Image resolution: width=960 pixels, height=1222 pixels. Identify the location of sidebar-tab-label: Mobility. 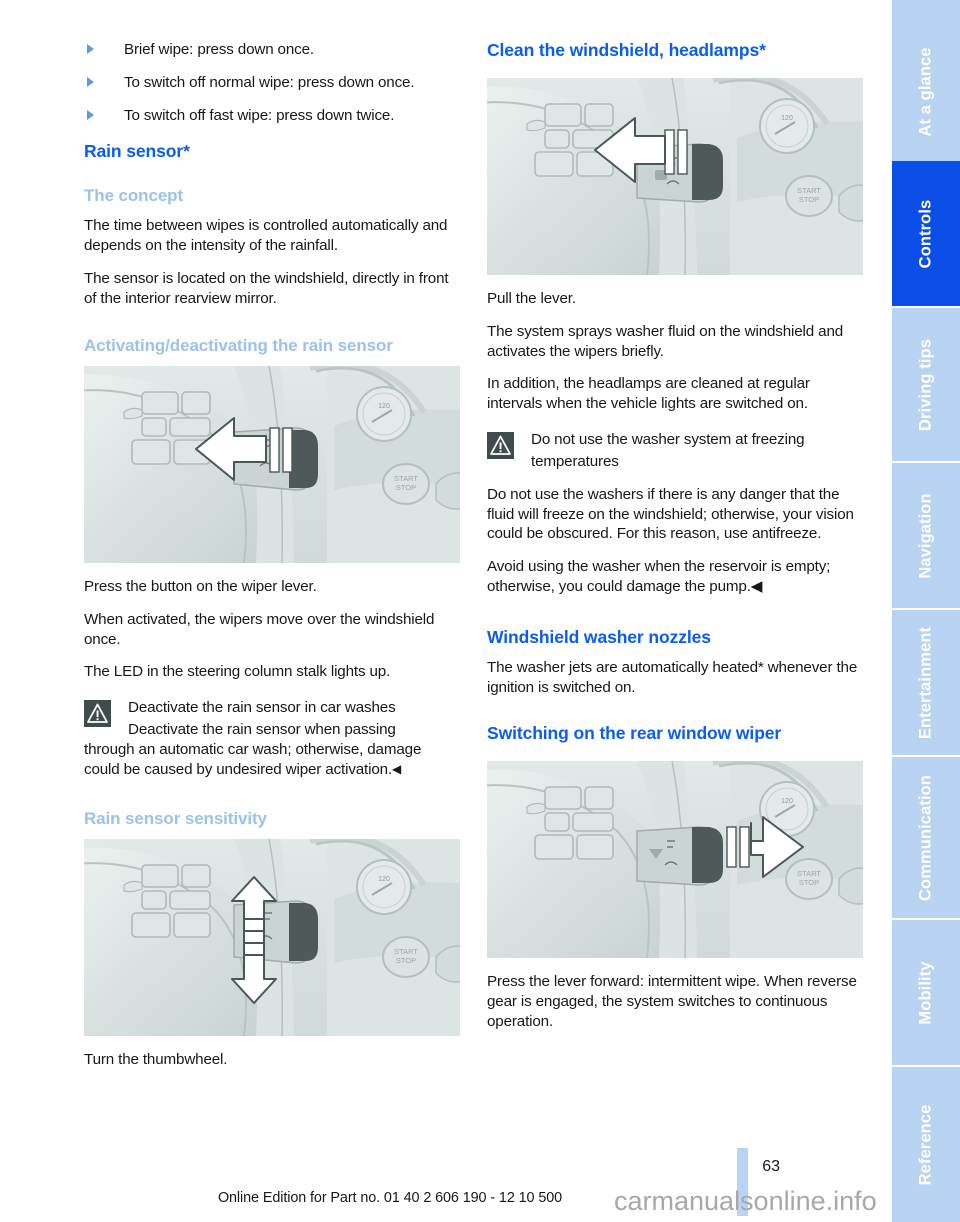
(925, 992).